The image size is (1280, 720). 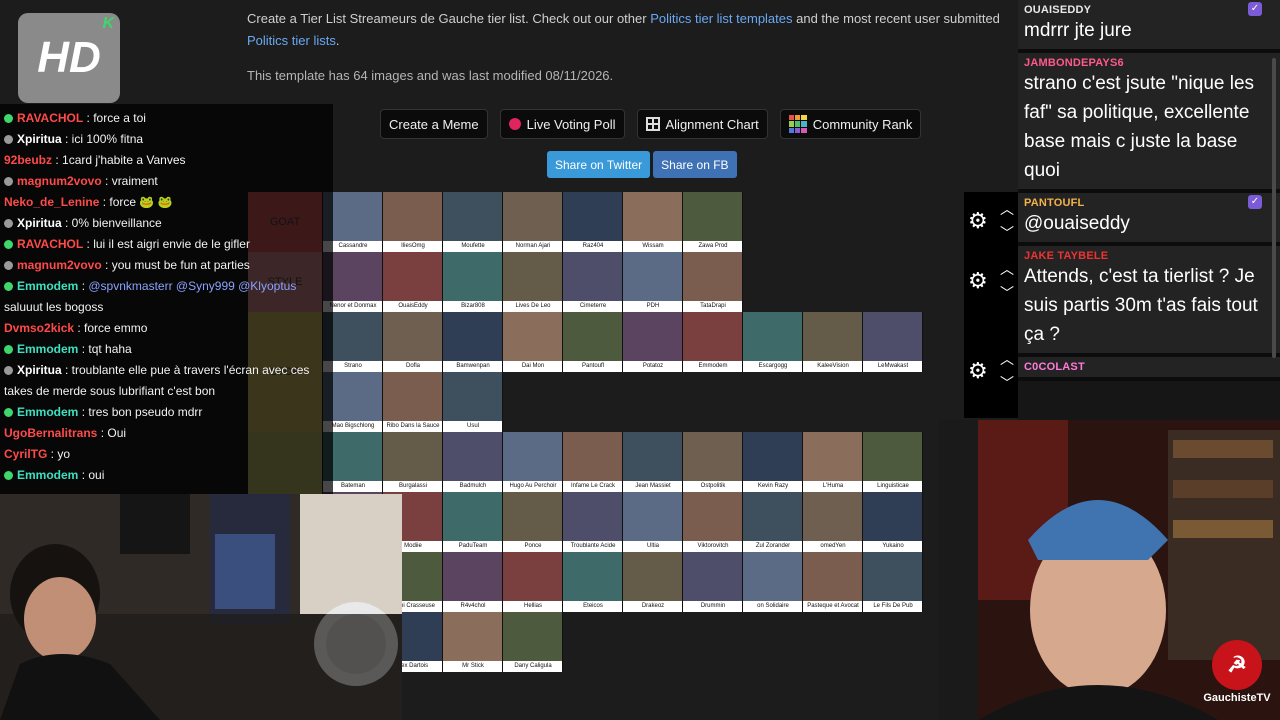 I want to click on tier-item: Linguisticae, so click(x=893, y=462).